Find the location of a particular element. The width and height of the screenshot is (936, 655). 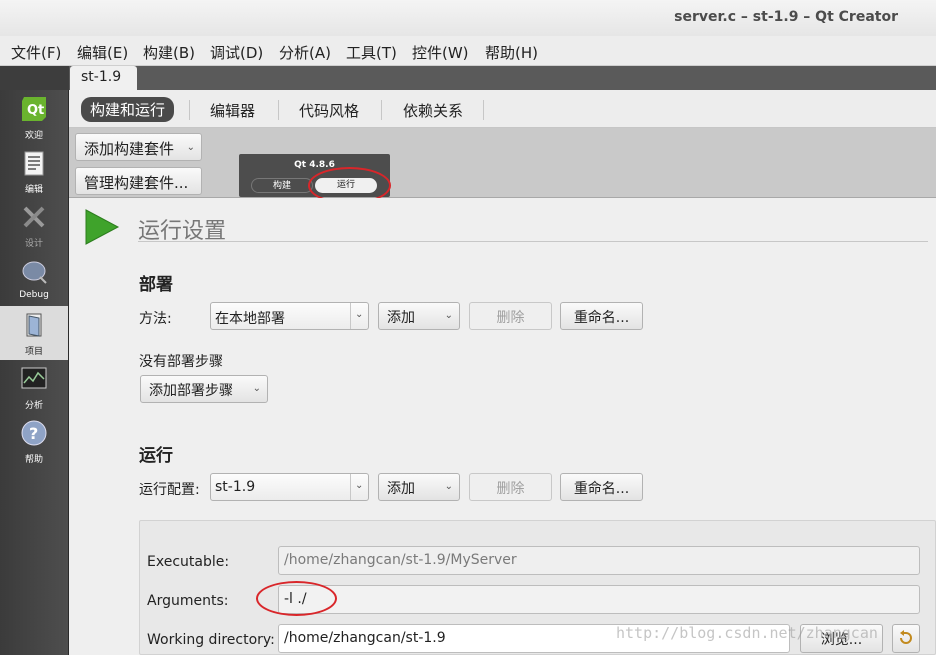

deploy-add-button: 添加 ⌄ is located at coordinates (419, 316).